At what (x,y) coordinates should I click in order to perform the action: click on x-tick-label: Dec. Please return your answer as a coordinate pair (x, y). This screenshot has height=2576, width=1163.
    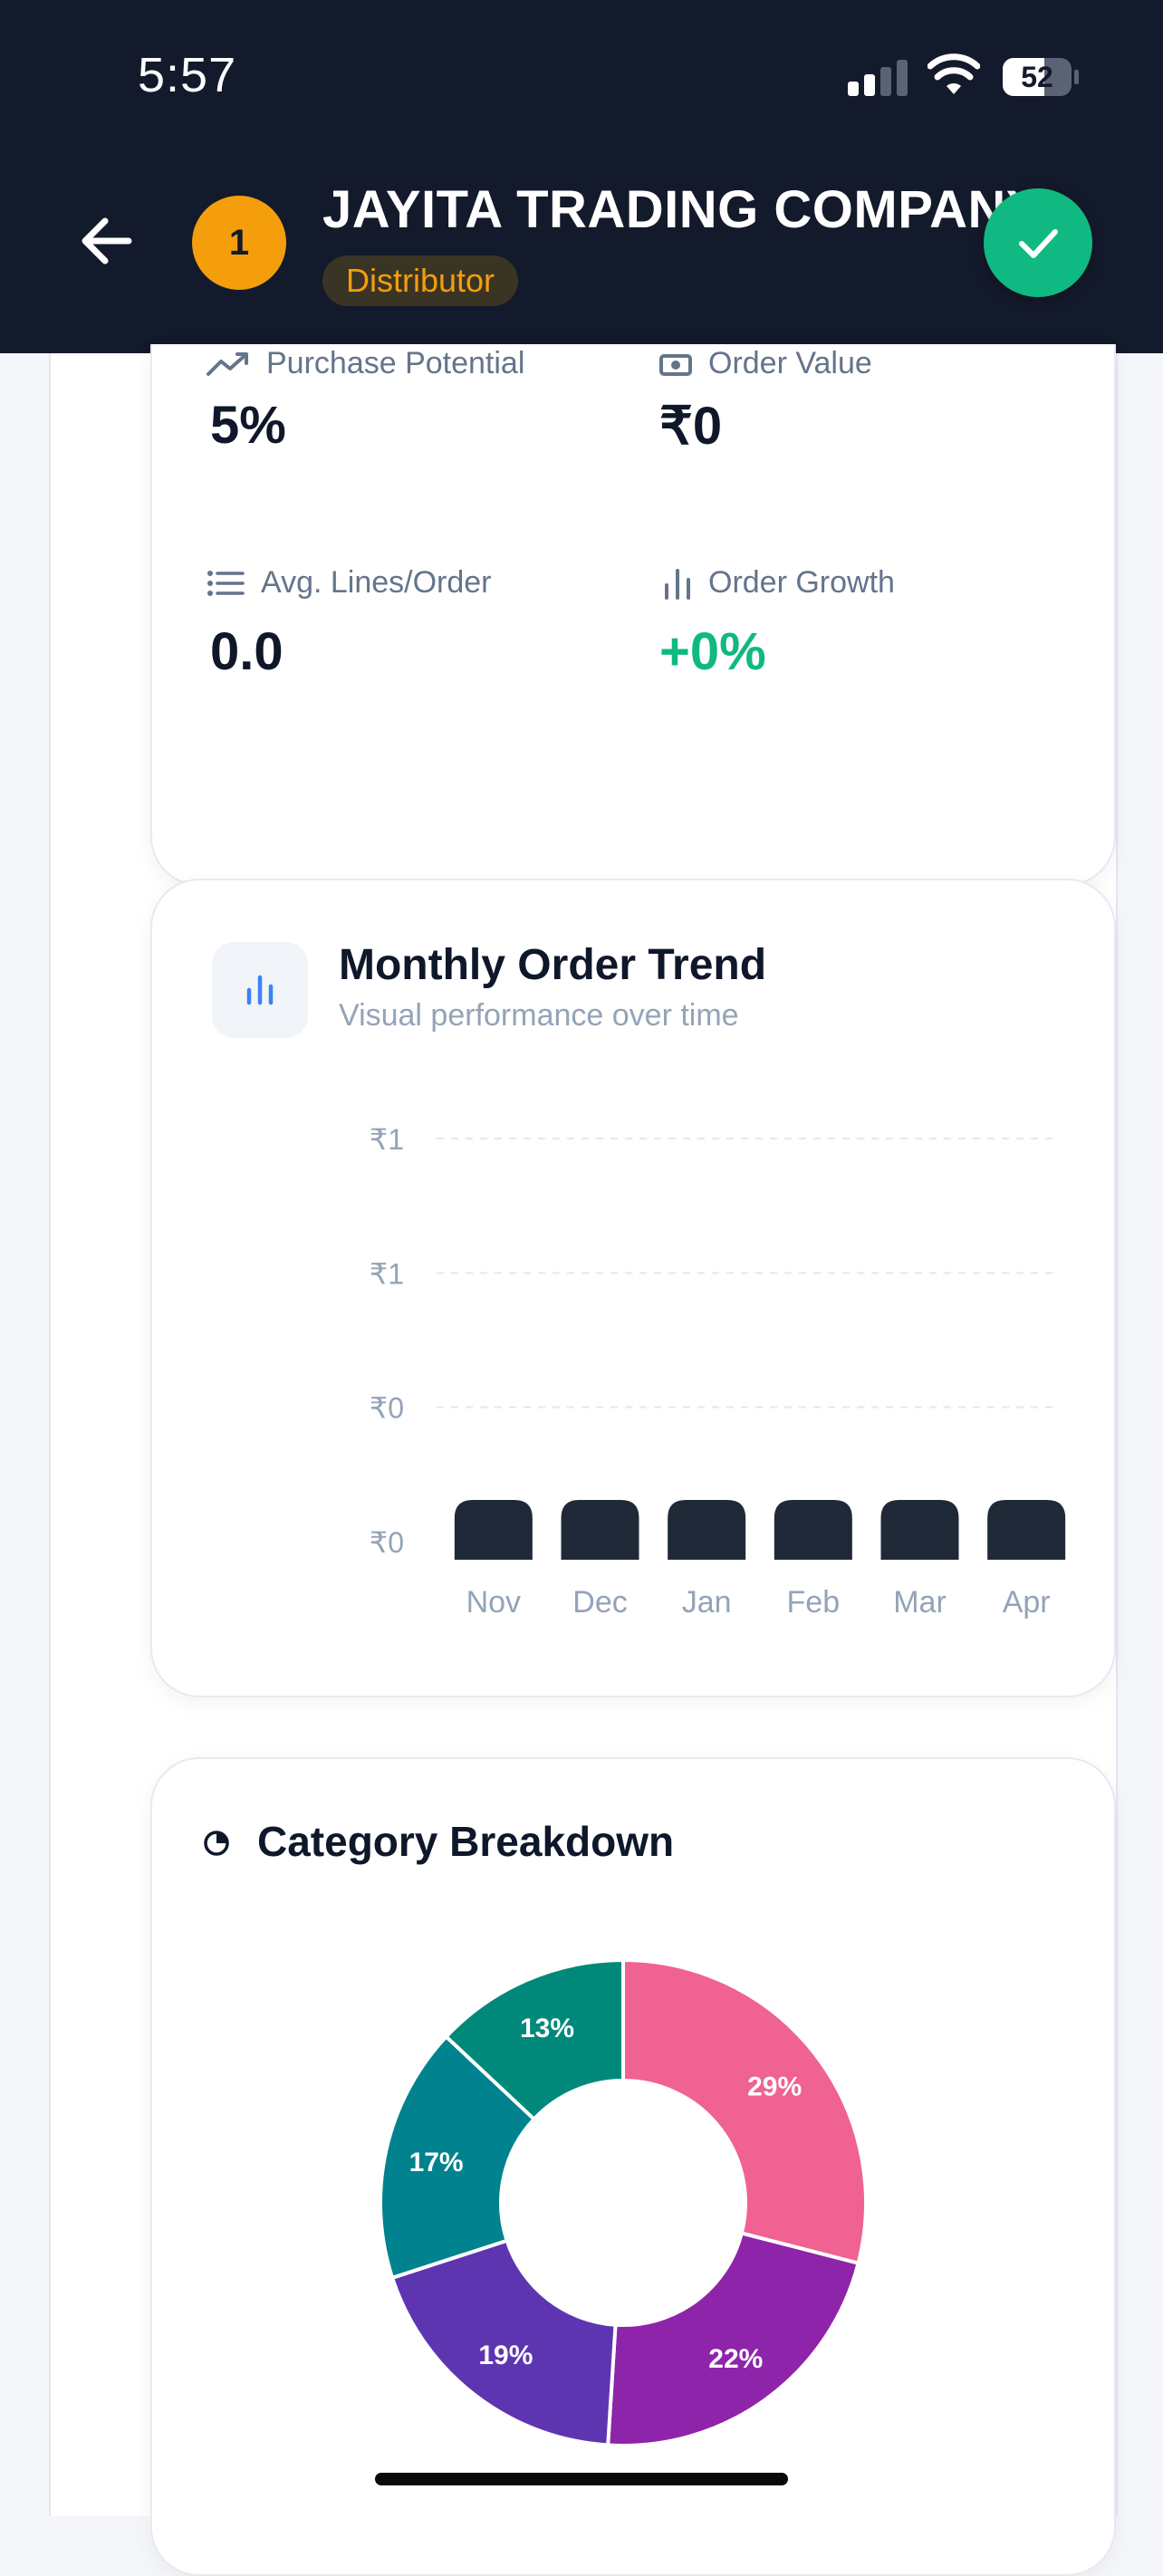
    Looking at the image, I should click on (599, 1602).